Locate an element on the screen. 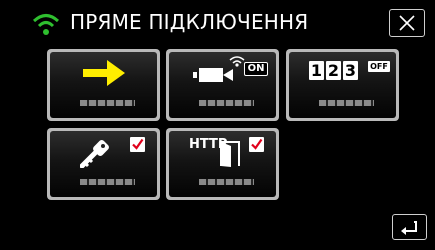 The height and width of the screenshot is (250, 435). on-badge: ON is located at coordinates (256, 69).